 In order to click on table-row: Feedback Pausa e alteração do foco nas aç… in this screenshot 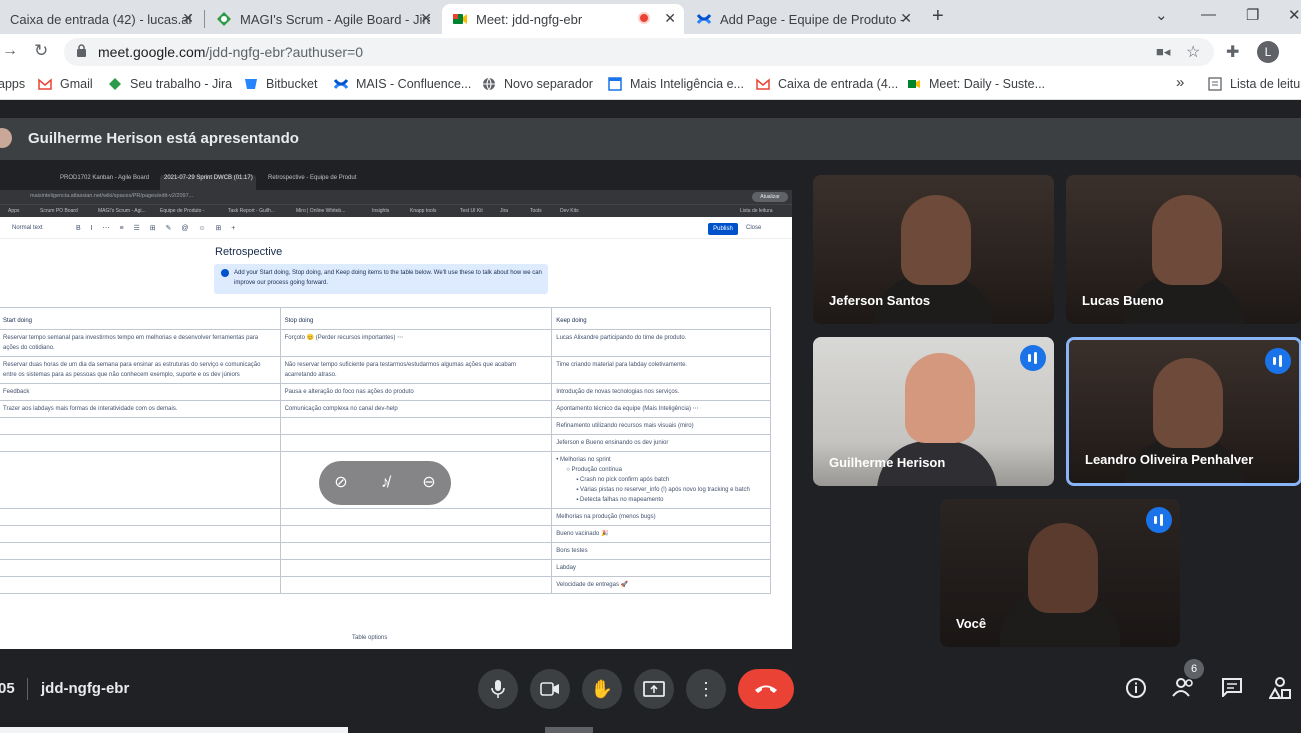, I will do `click(385, 392)`.